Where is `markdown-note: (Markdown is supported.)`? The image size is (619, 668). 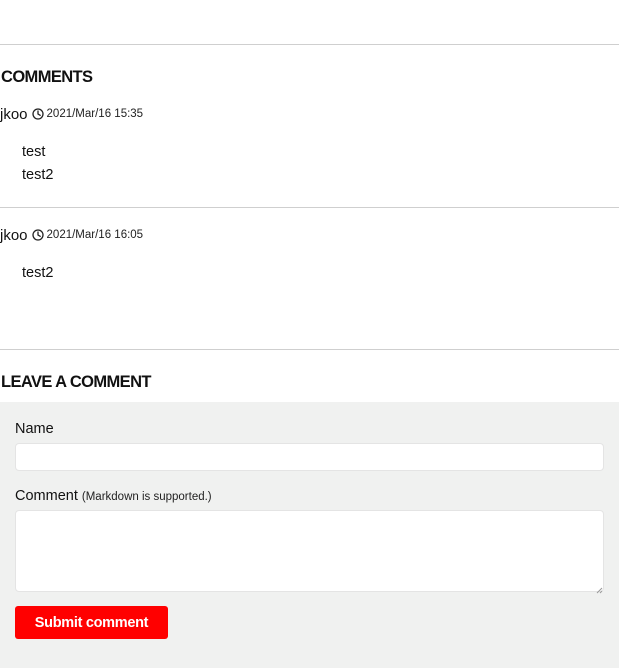 markdown-note: (Markdown is supported.) is located at coordinates (146, 497).